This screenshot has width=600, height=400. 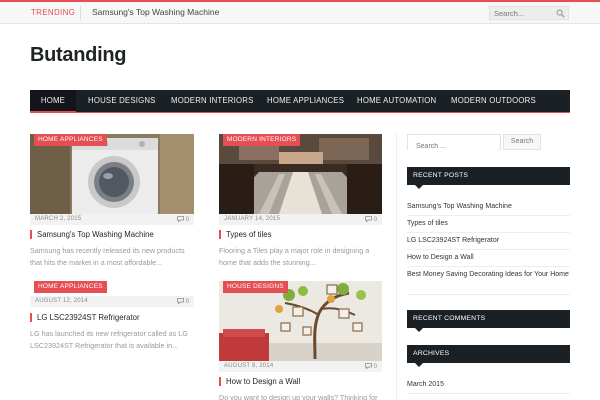 I want to click on post-thumbnail-tiles: MODERN INTERIORS, so click(x=300, y=174).